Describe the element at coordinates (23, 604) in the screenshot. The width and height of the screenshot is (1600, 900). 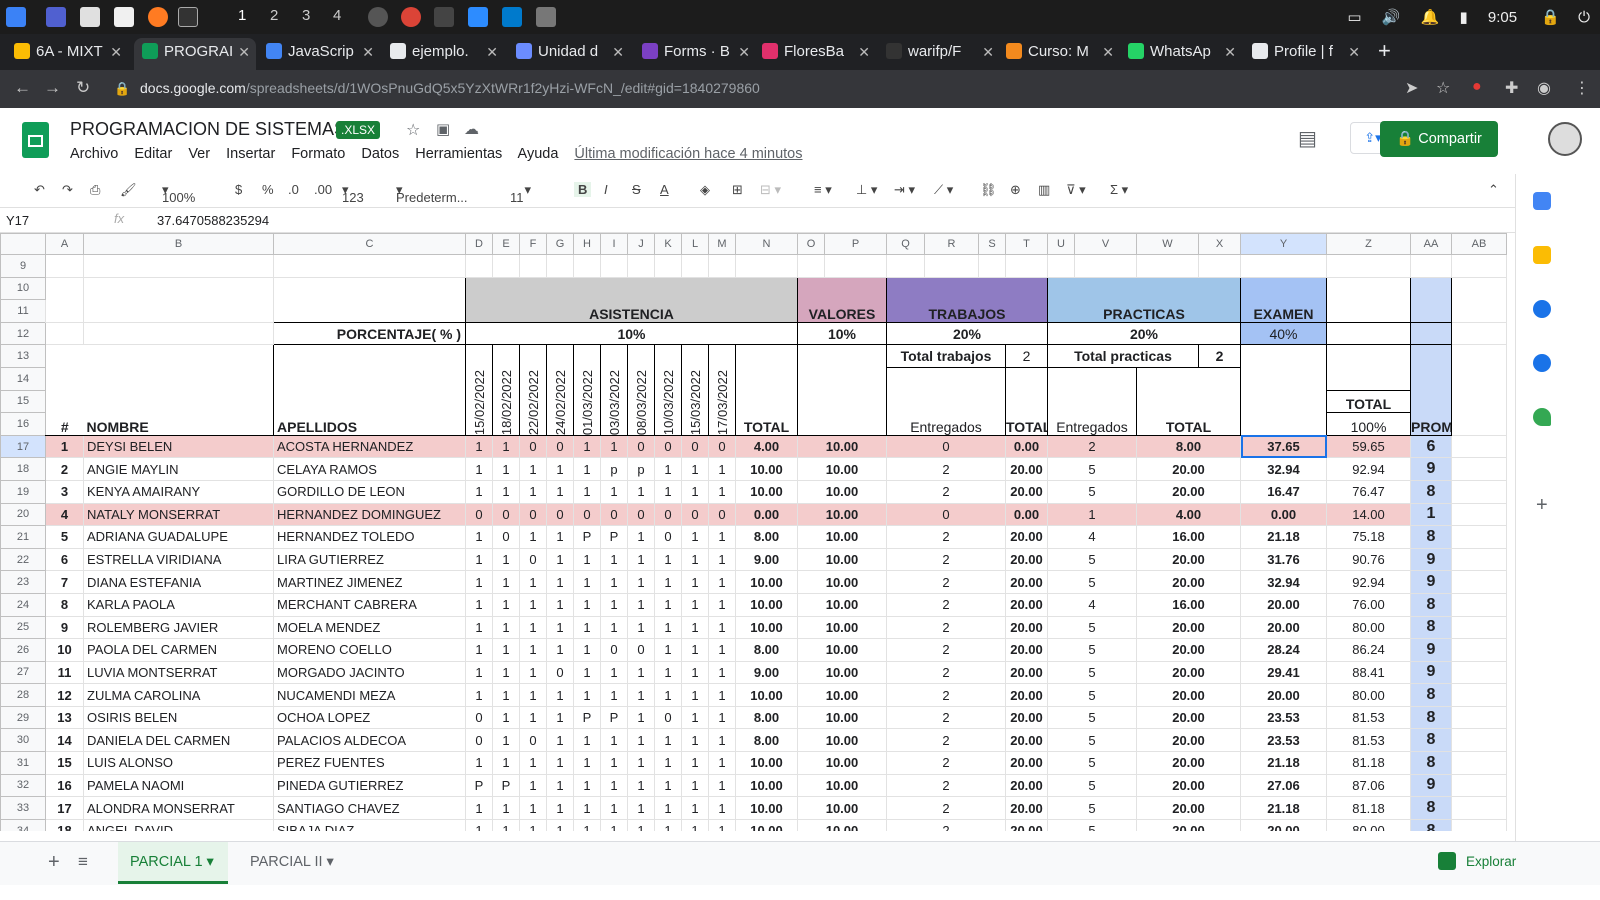
I see `row-header: 24` at that location.